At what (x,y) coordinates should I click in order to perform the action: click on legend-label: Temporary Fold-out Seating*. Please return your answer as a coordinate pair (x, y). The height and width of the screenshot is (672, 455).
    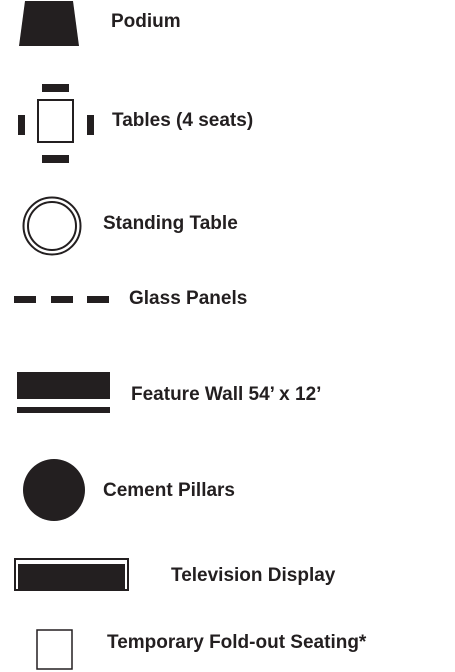
    Looking at the image, I should click on (237, 642).